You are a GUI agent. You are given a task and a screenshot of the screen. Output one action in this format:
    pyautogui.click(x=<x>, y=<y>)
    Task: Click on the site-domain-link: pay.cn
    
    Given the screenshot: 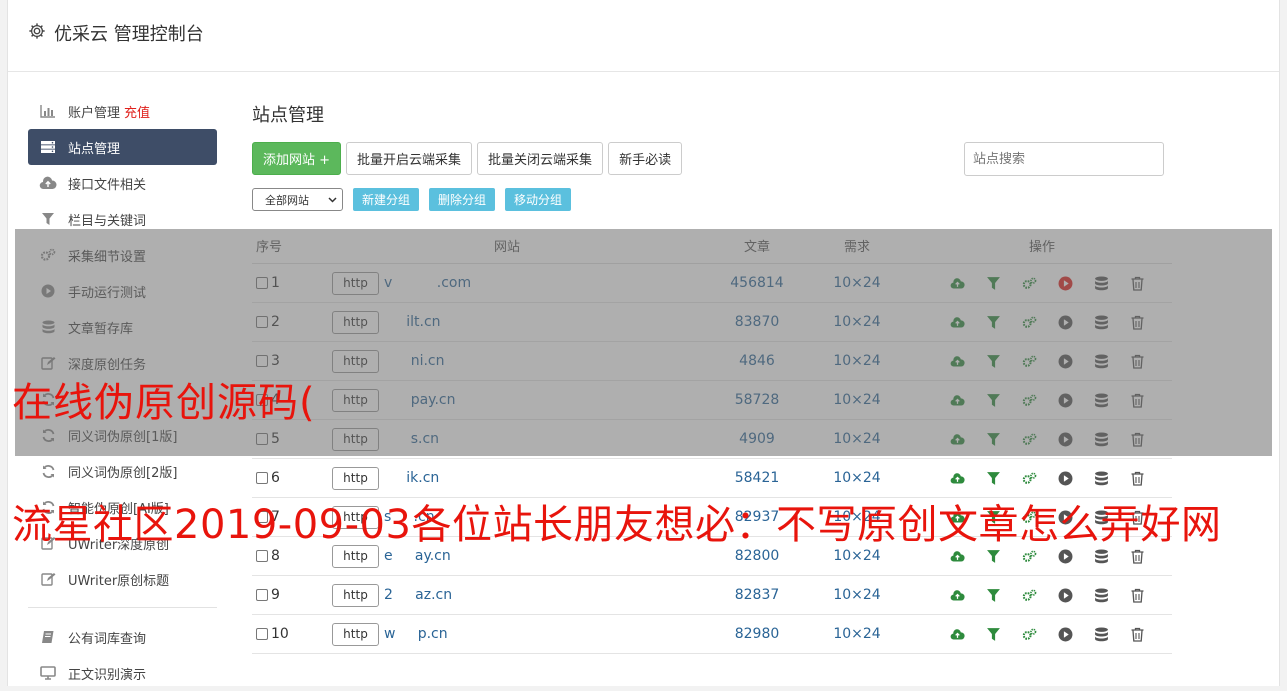 What is the action you would take?
    pyautogui.click(x=420, y=400)
    